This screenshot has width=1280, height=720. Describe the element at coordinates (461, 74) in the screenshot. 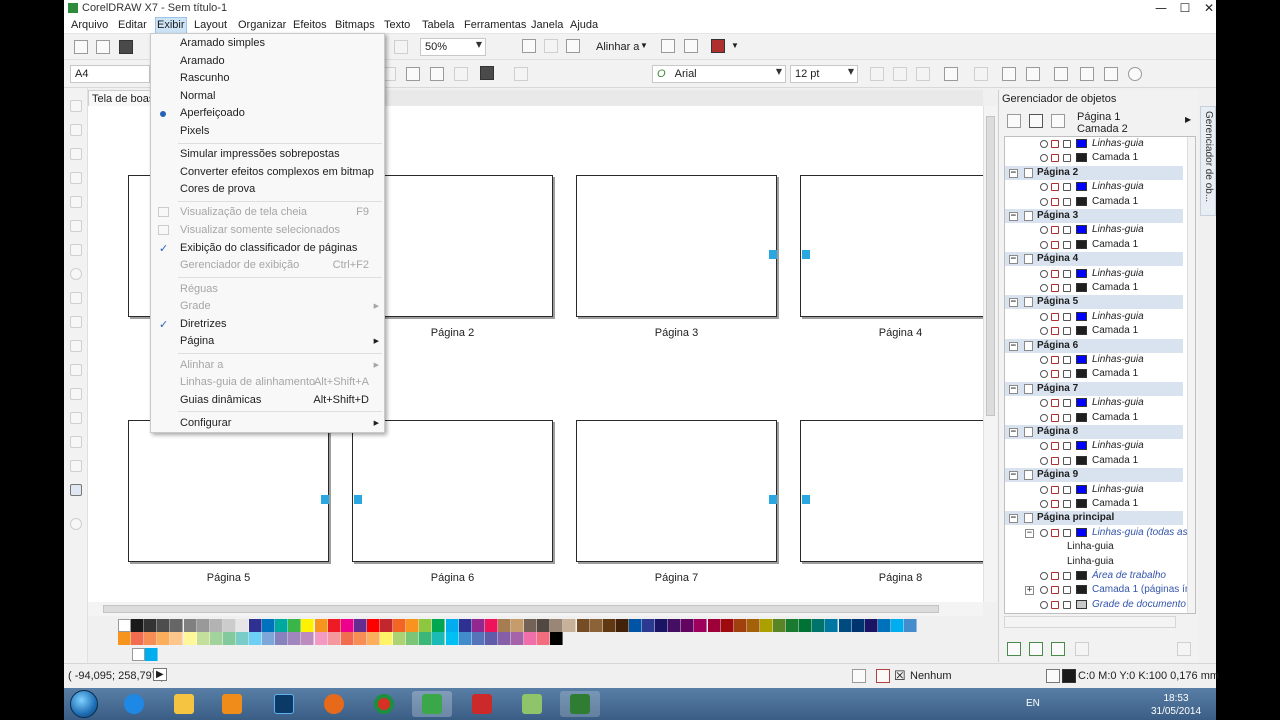

I see `layout-icon` at that location.